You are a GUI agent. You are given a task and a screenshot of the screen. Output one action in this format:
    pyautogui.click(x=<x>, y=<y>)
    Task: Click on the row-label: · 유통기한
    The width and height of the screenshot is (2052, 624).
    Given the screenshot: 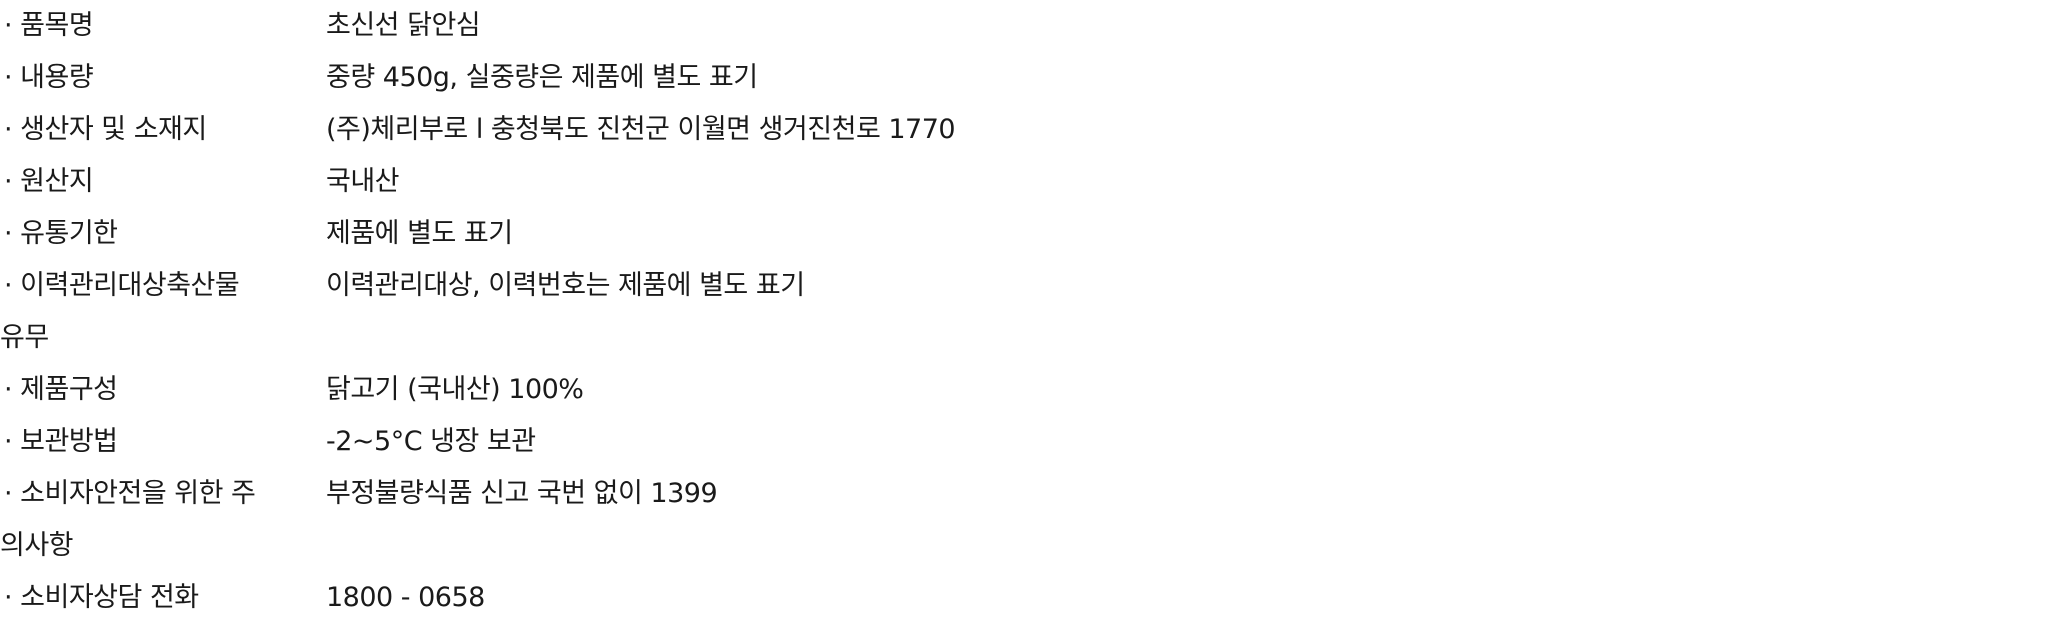 What is the action you would take?
    pyautogui.click(x=61, y=233)
    